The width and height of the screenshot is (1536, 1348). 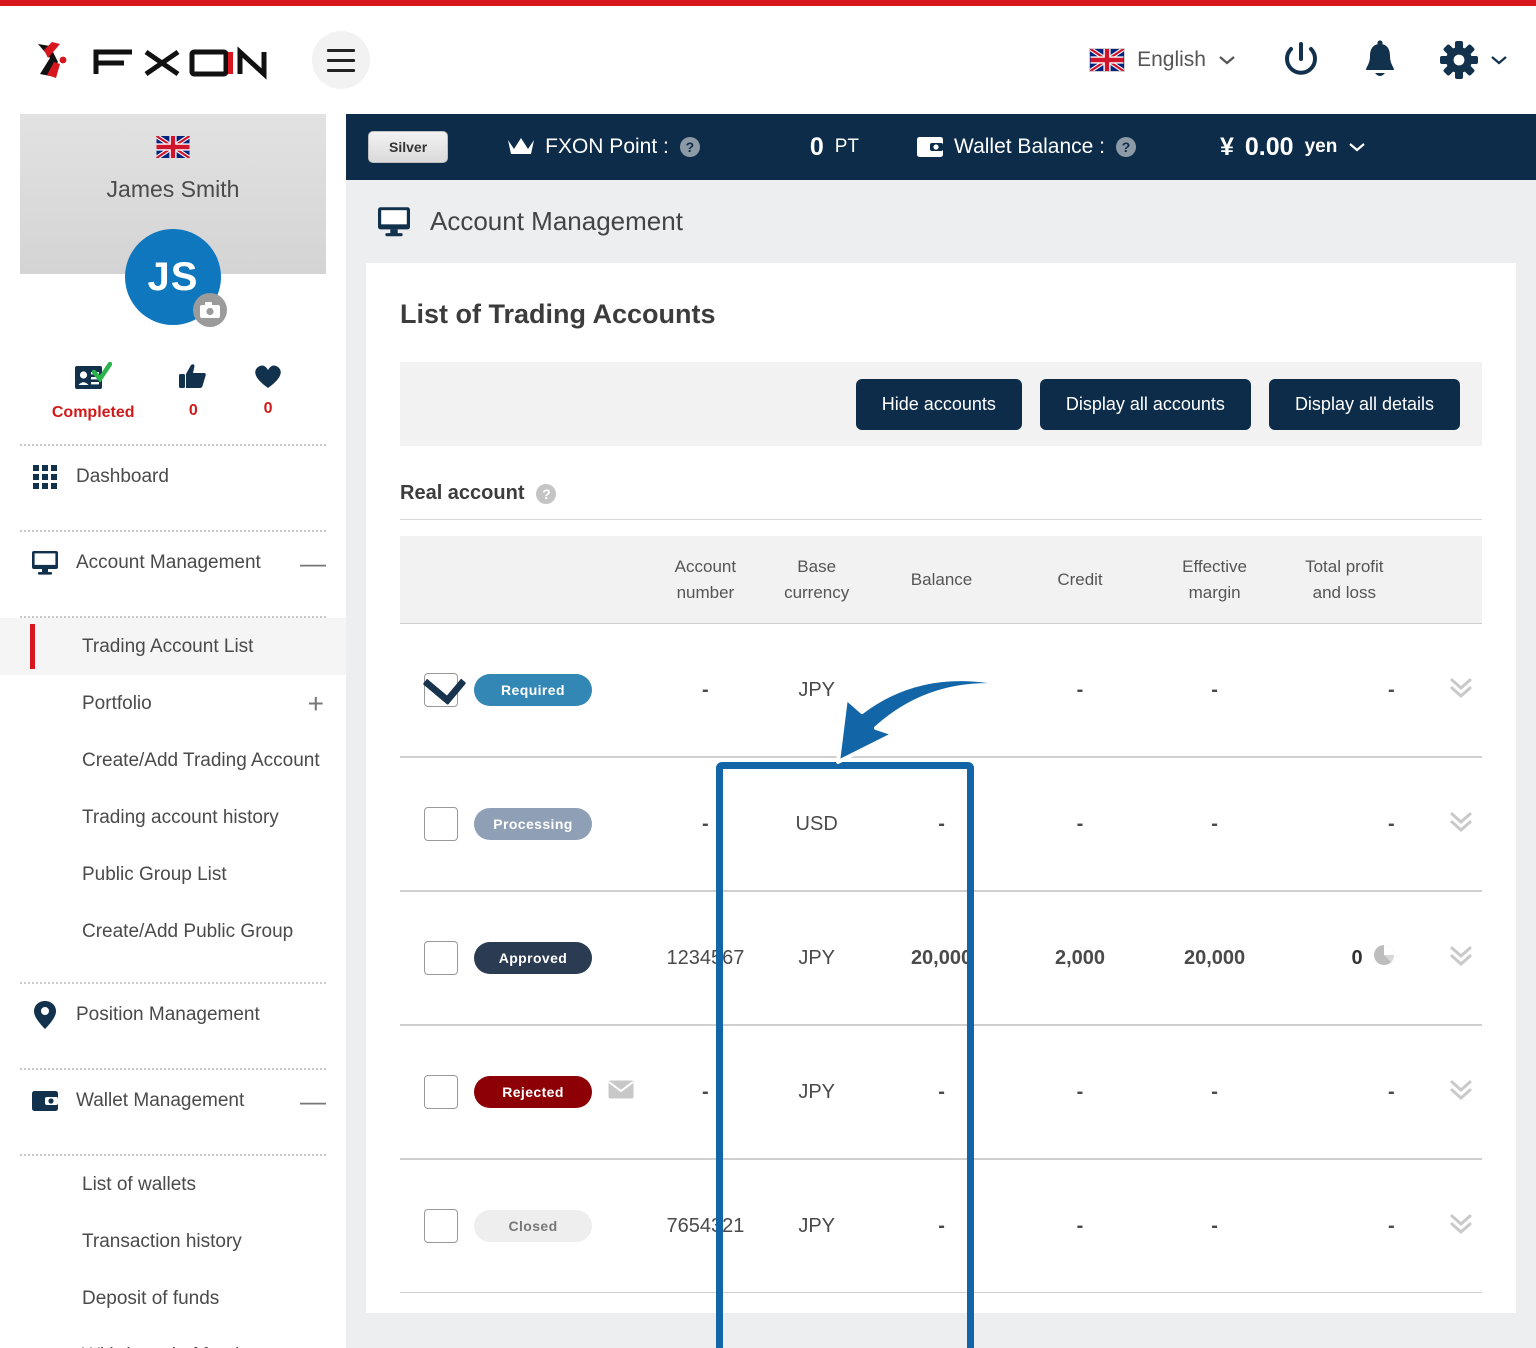 What do you see at coordinates (162, 1241) in the screenshot?
I see `sidebar-subitem-label: Transaction history` at bounding box center [162, 1241].